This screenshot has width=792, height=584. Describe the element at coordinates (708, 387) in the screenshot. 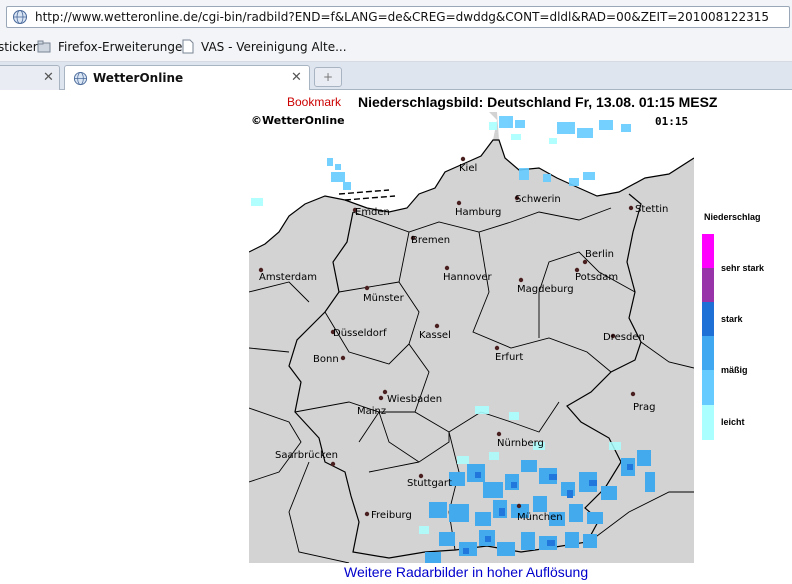

I see `legend-swatch-light-blue` at that location.